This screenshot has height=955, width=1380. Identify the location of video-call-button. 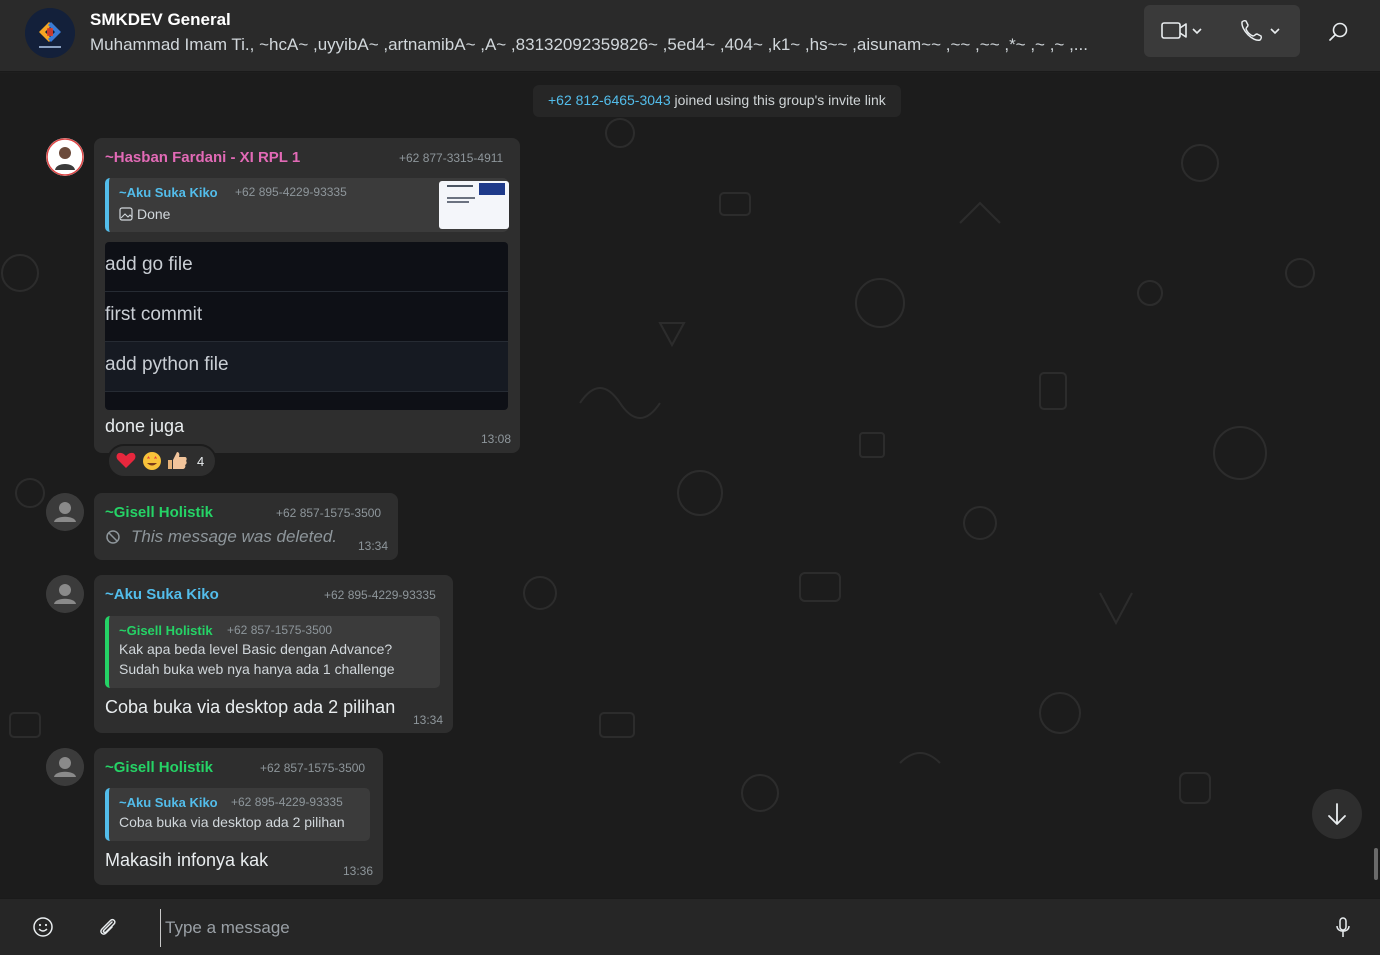
(1186, 31).